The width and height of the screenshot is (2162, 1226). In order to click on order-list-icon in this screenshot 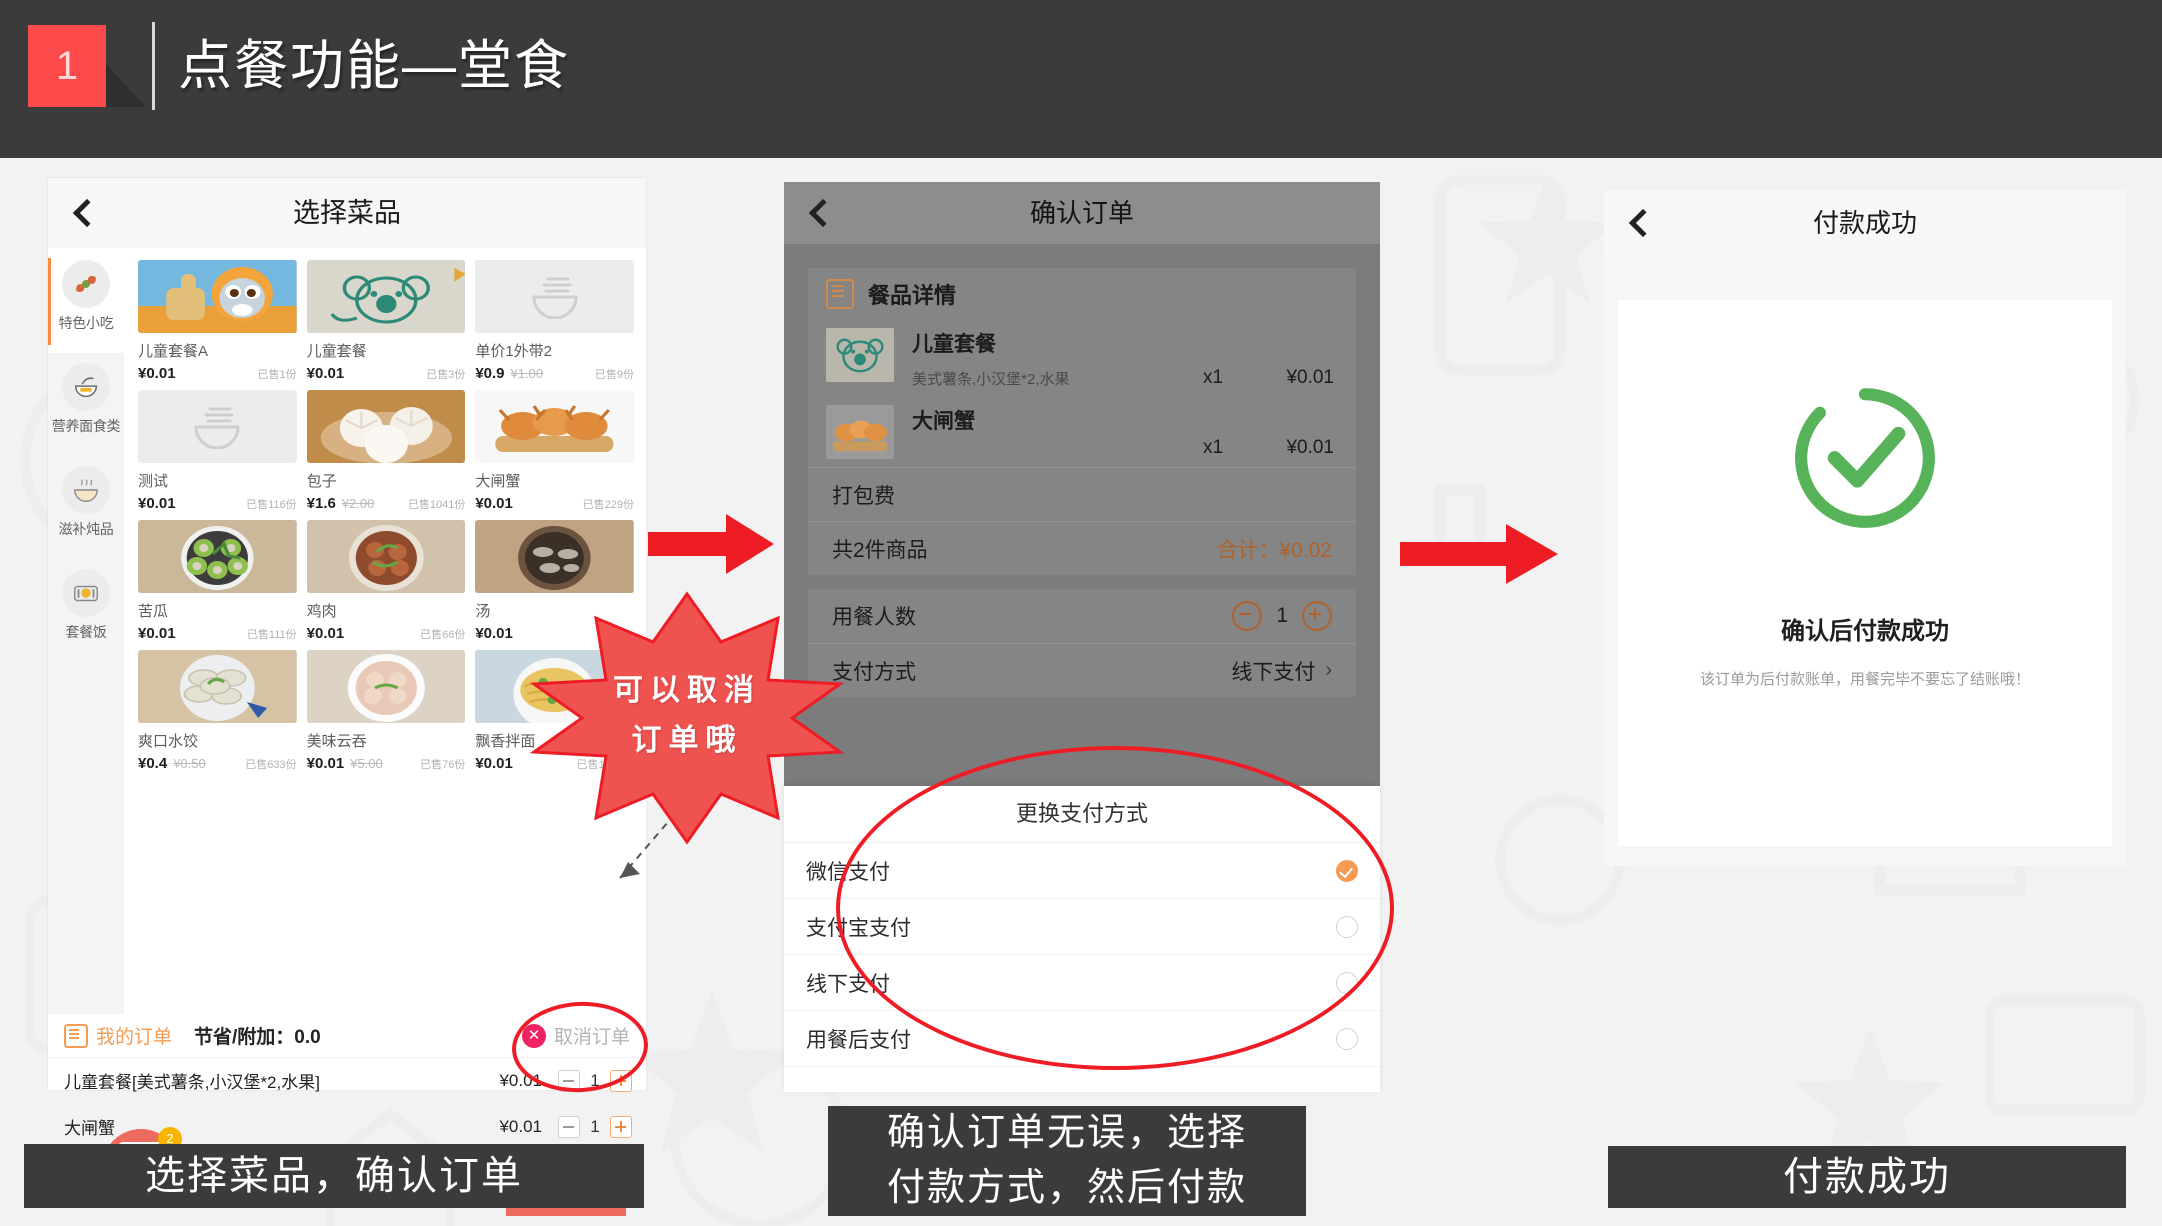, I will do `click(76, 1035)`.